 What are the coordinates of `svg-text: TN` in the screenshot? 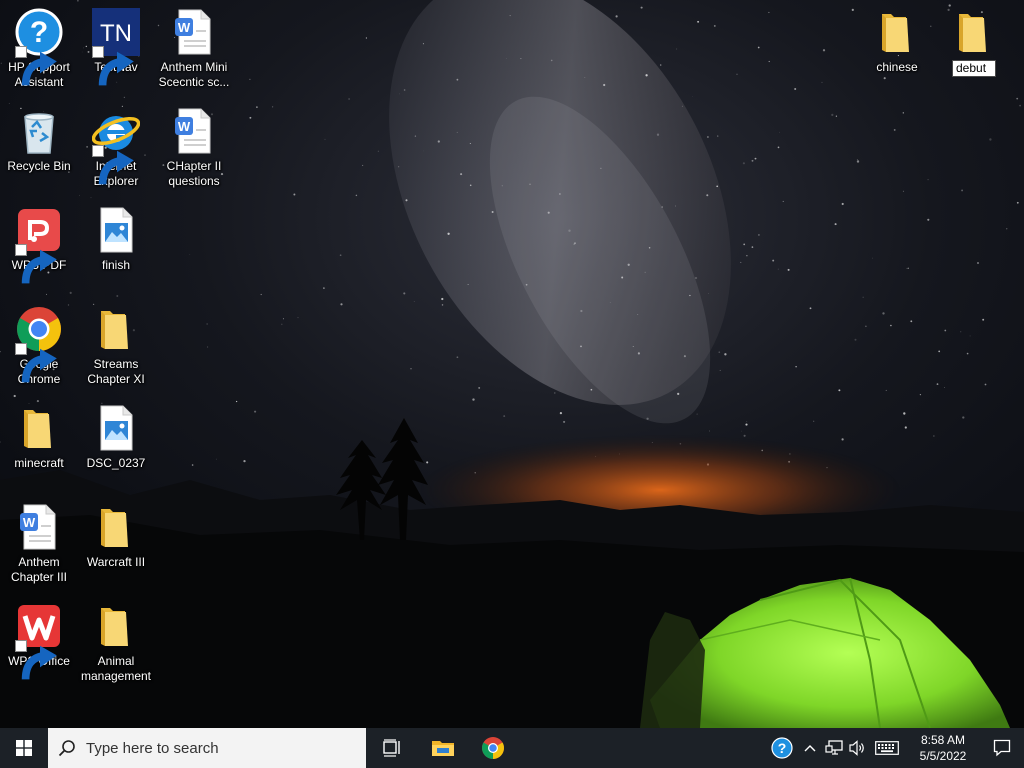 It's located at (116, 33).